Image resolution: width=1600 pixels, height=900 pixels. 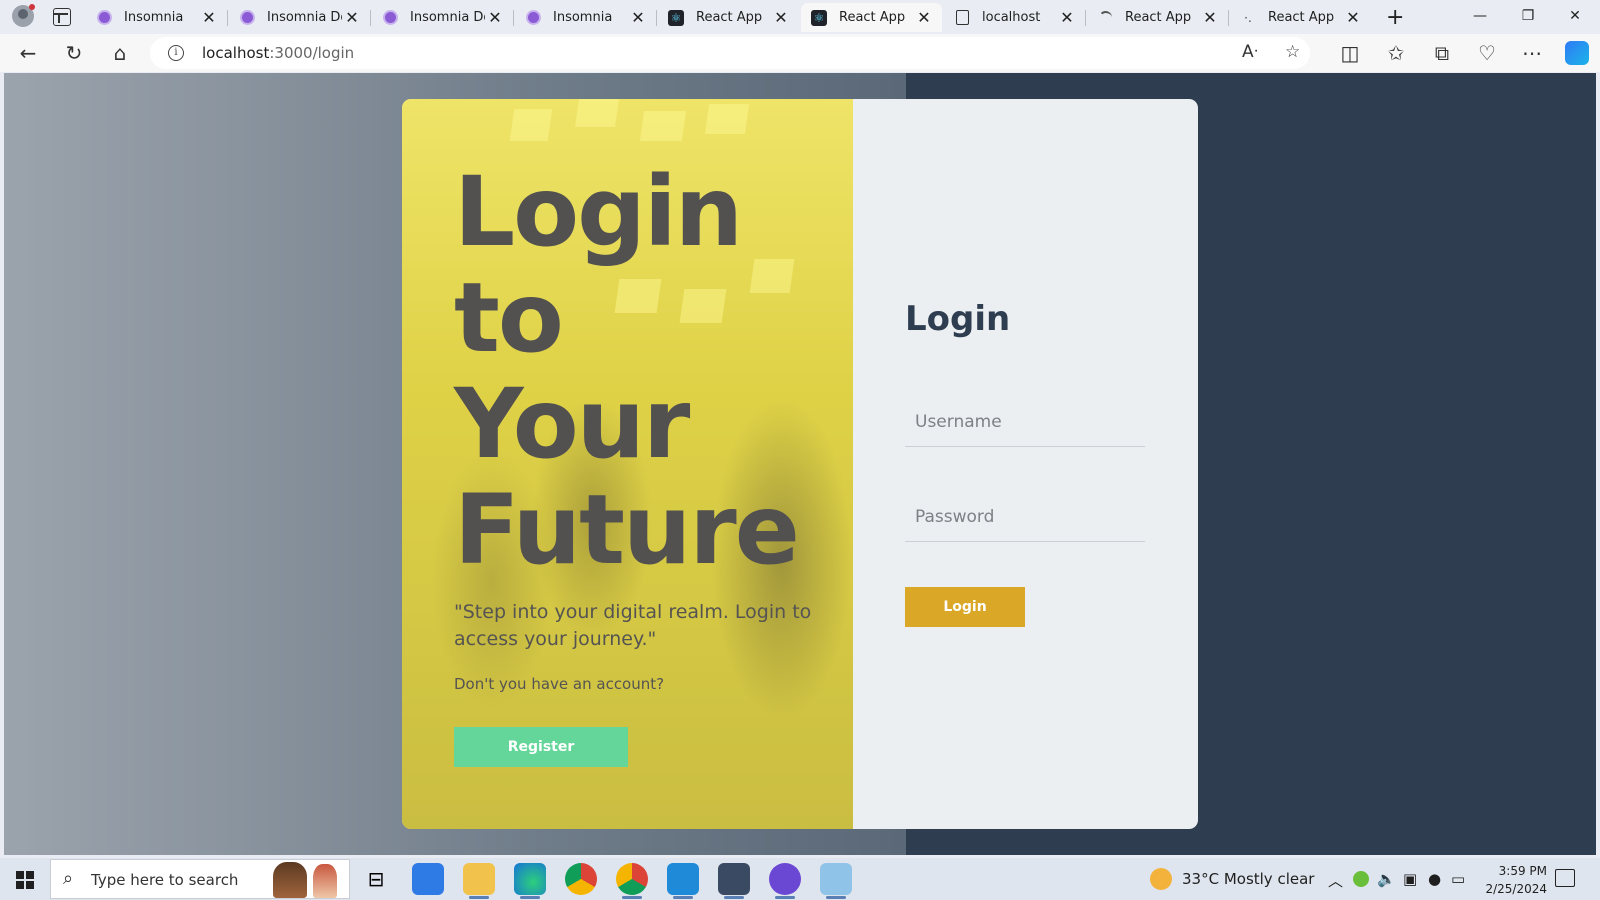 I want to click on url-text: localhost:3000/login, so click(x=278, y=53).